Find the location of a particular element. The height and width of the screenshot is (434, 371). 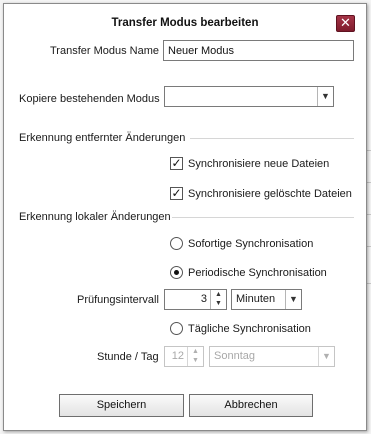

copy-mode-select: ▼ is located at coordinates (249, 96).